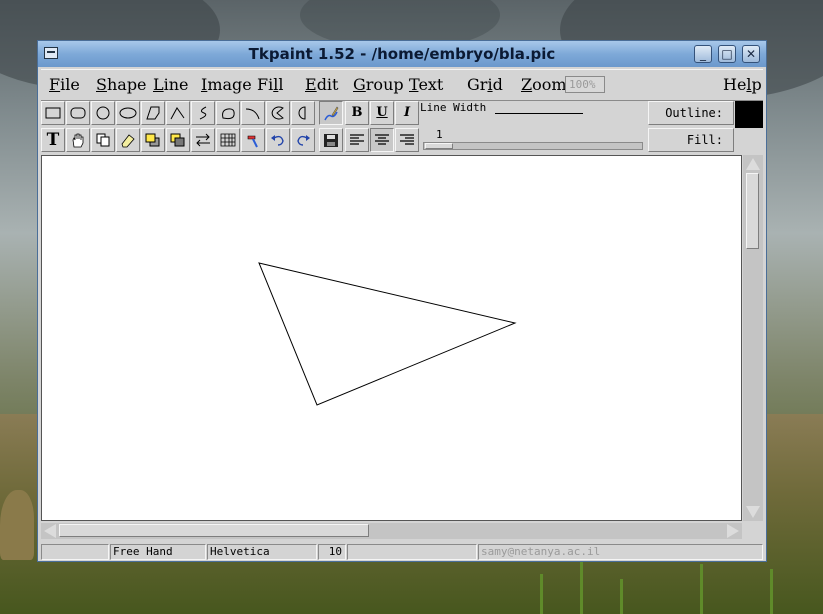 Image resolution: width=823 pixels, height=614 pixels. What do you see at coordinates (703, 54) in the screenshot?
I see `minimize-button: _` at bounding box center [703, 54].